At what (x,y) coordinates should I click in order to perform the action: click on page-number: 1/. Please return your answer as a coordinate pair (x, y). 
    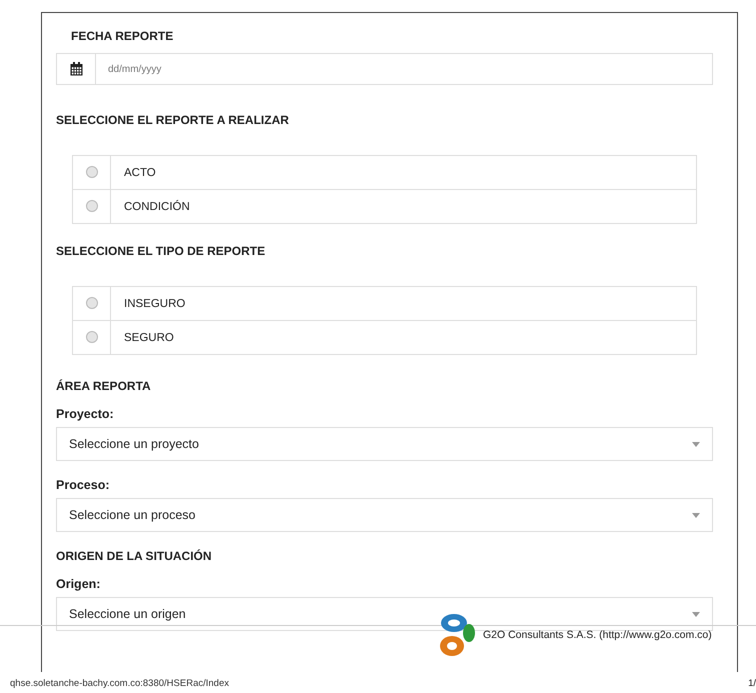
    Looking at the image, I should click on (752, 683).